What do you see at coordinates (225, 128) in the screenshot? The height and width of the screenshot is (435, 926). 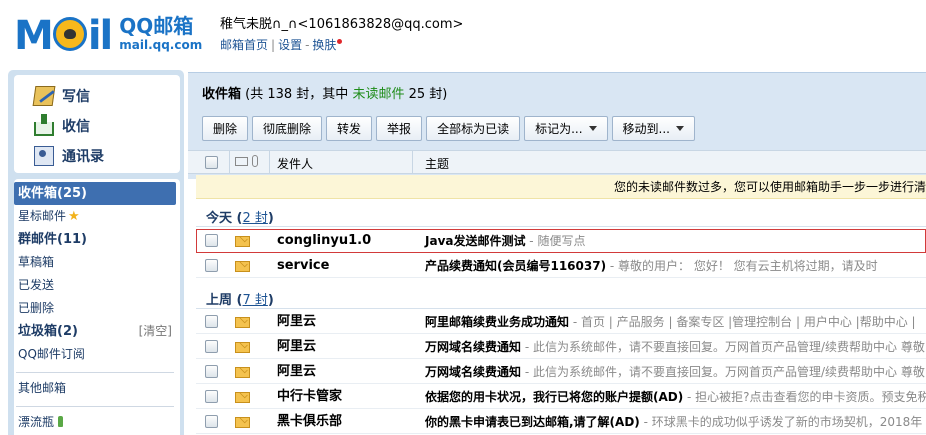 I see `delete-button: 删除` at bounding box center [225, 128].